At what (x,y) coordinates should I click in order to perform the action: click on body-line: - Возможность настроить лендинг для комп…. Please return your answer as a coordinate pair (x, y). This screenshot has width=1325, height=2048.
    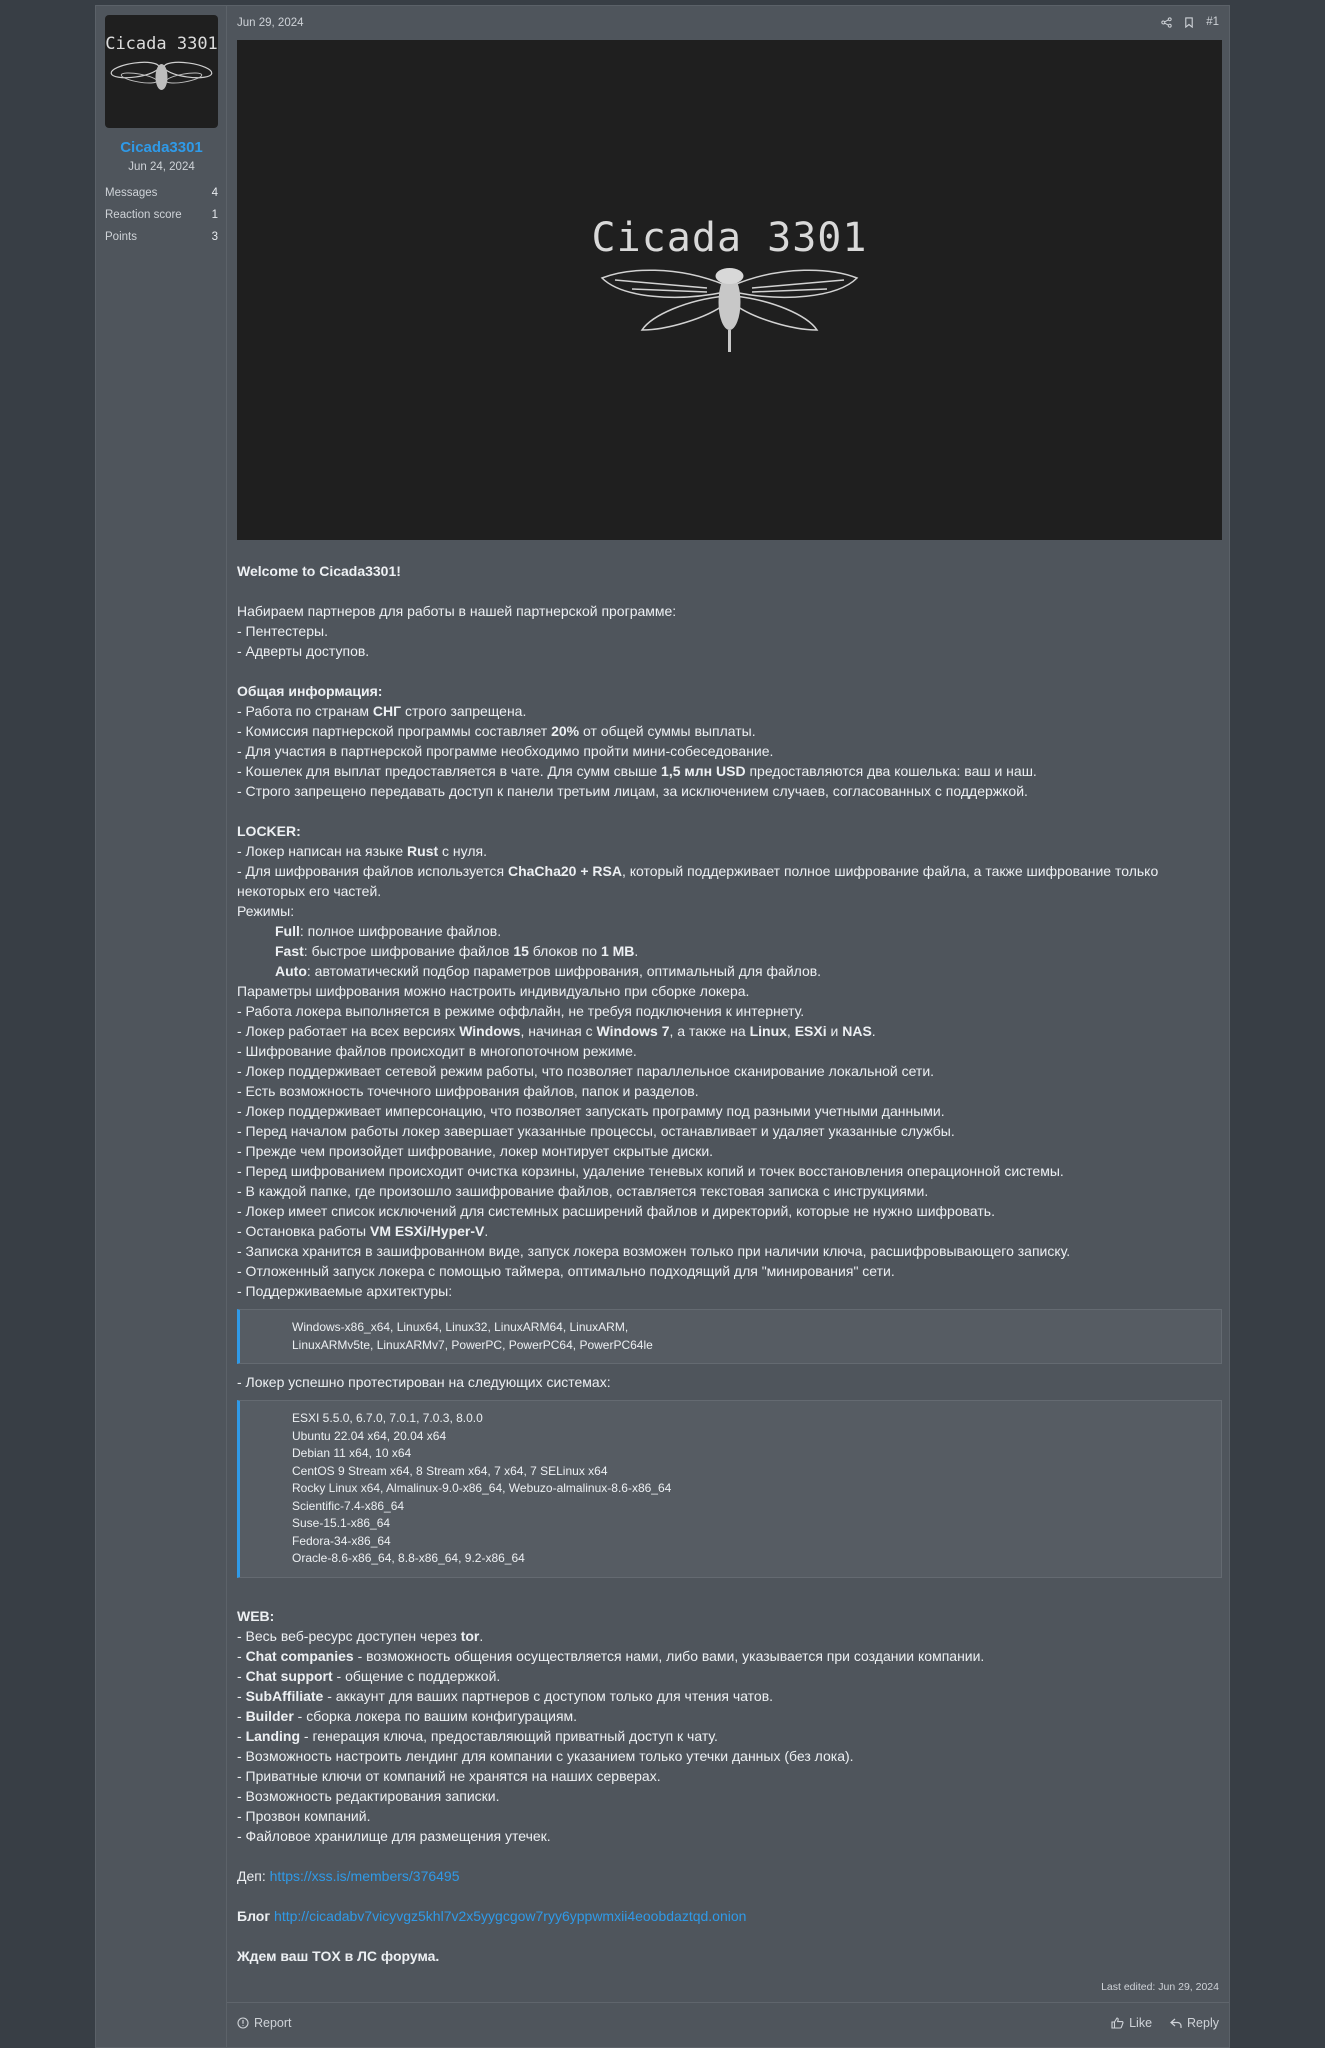
    Looking at the image, I should click on (545, 1755).